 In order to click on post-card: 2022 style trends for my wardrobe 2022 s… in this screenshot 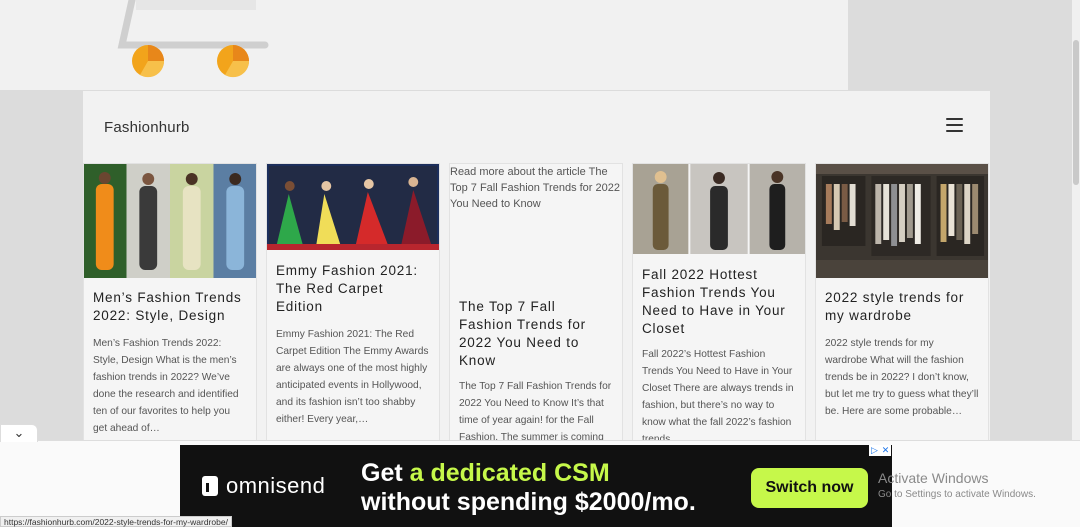, I will do `click(902, 308)`.